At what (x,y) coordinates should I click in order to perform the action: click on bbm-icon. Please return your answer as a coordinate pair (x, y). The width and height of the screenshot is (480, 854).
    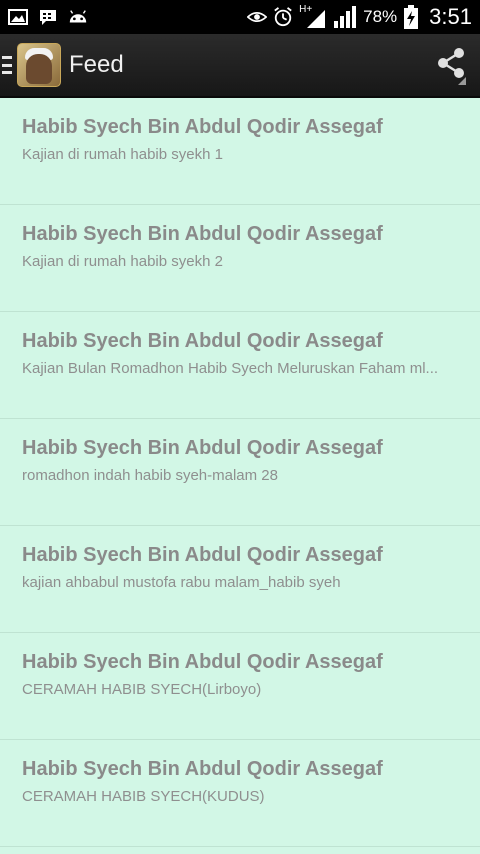
    Looking at the image, I should click on (48, 17).